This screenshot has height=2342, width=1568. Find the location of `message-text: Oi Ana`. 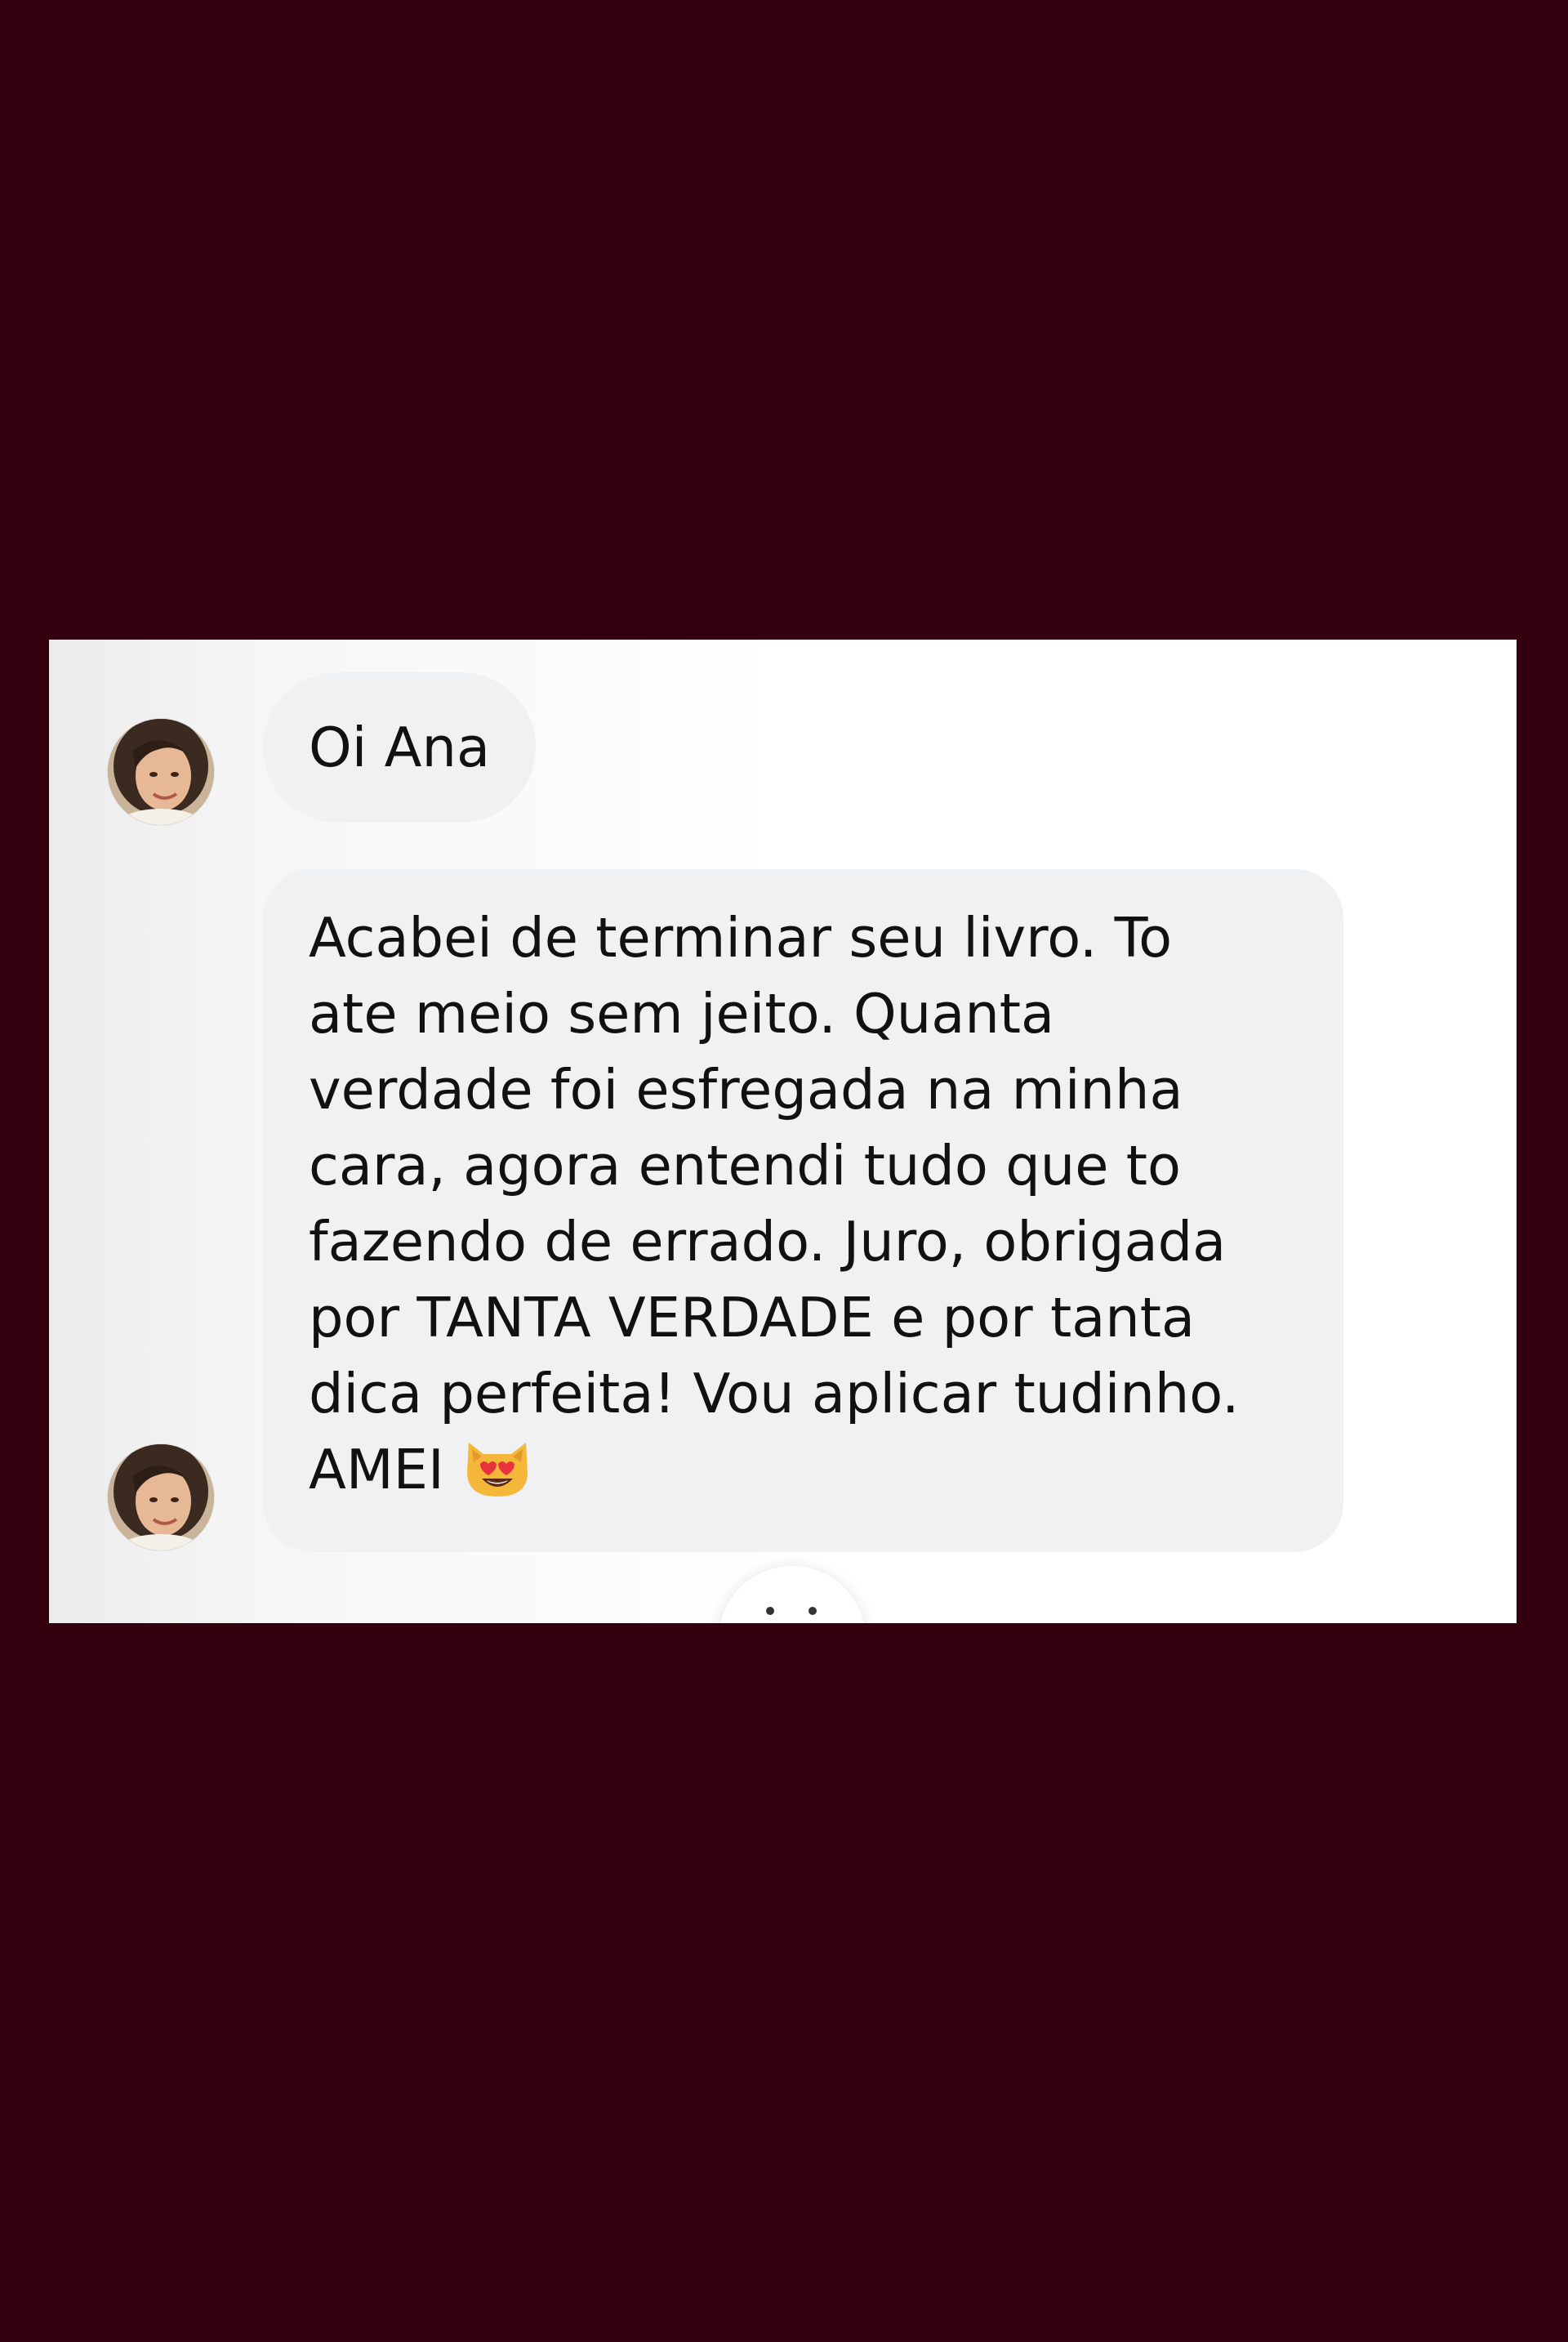

message-text: Oi Ana is located at coordinates (400, 747).